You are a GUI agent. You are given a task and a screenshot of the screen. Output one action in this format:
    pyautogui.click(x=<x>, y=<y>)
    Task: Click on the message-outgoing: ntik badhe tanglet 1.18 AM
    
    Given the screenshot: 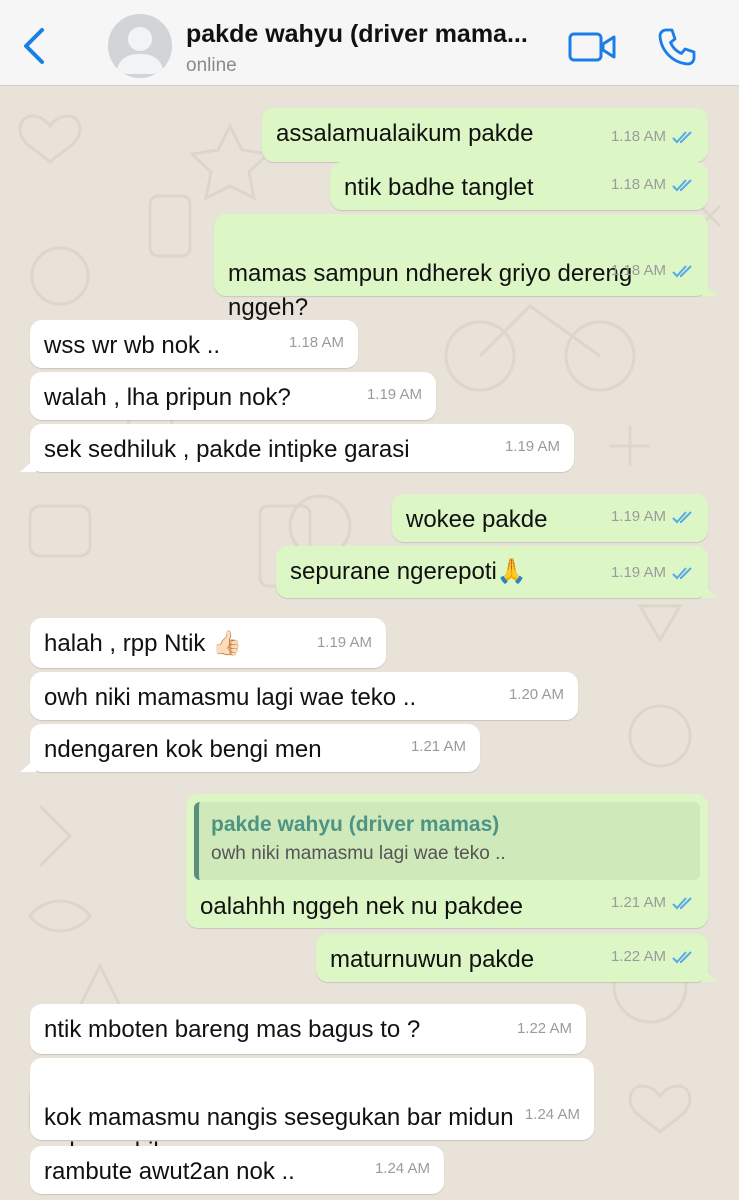 What is the action you would take?
    pyautogui.click(x=519, y=186)
    